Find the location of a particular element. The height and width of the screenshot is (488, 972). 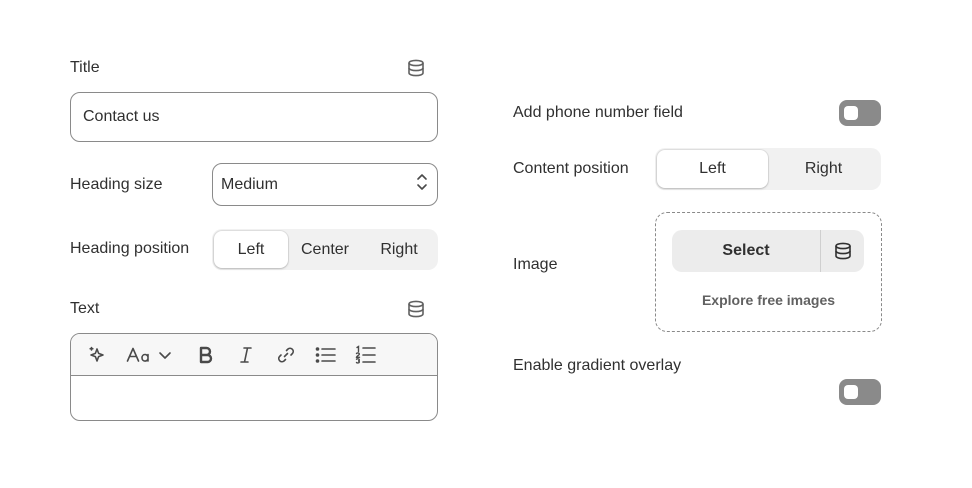

link-icon is located at coordinates (286, 355).